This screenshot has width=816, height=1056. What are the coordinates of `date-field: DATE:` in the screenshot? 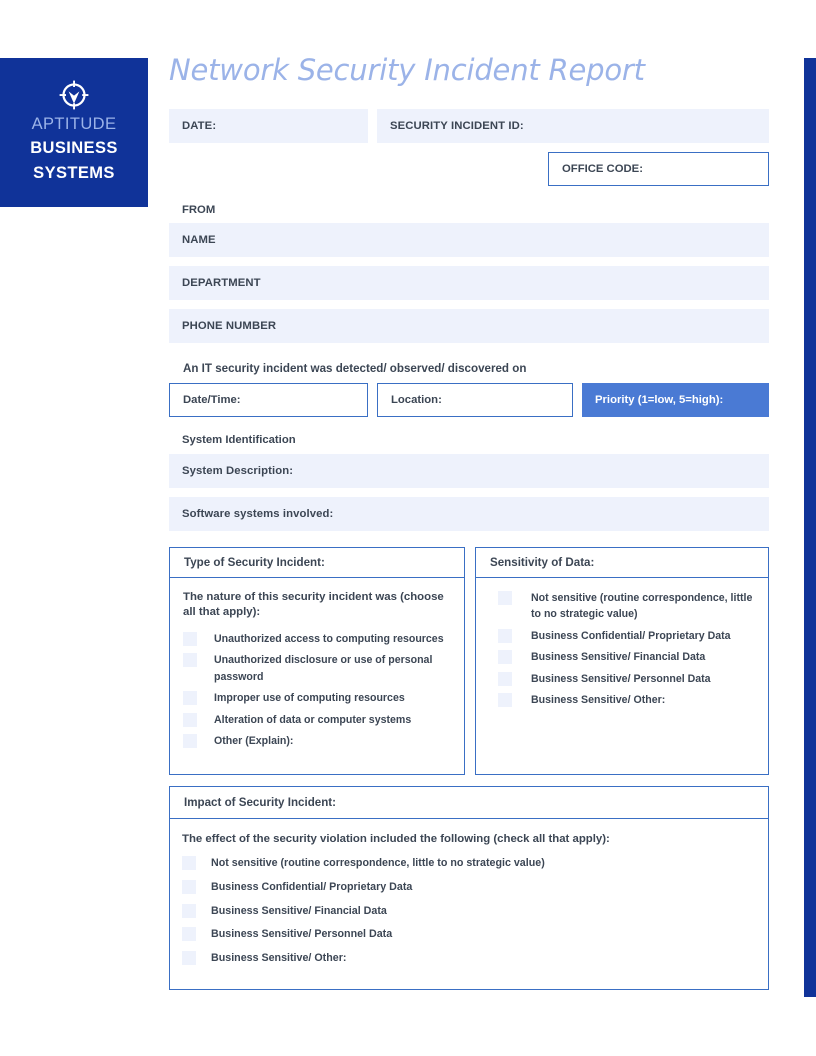 It's located at (268, 125).